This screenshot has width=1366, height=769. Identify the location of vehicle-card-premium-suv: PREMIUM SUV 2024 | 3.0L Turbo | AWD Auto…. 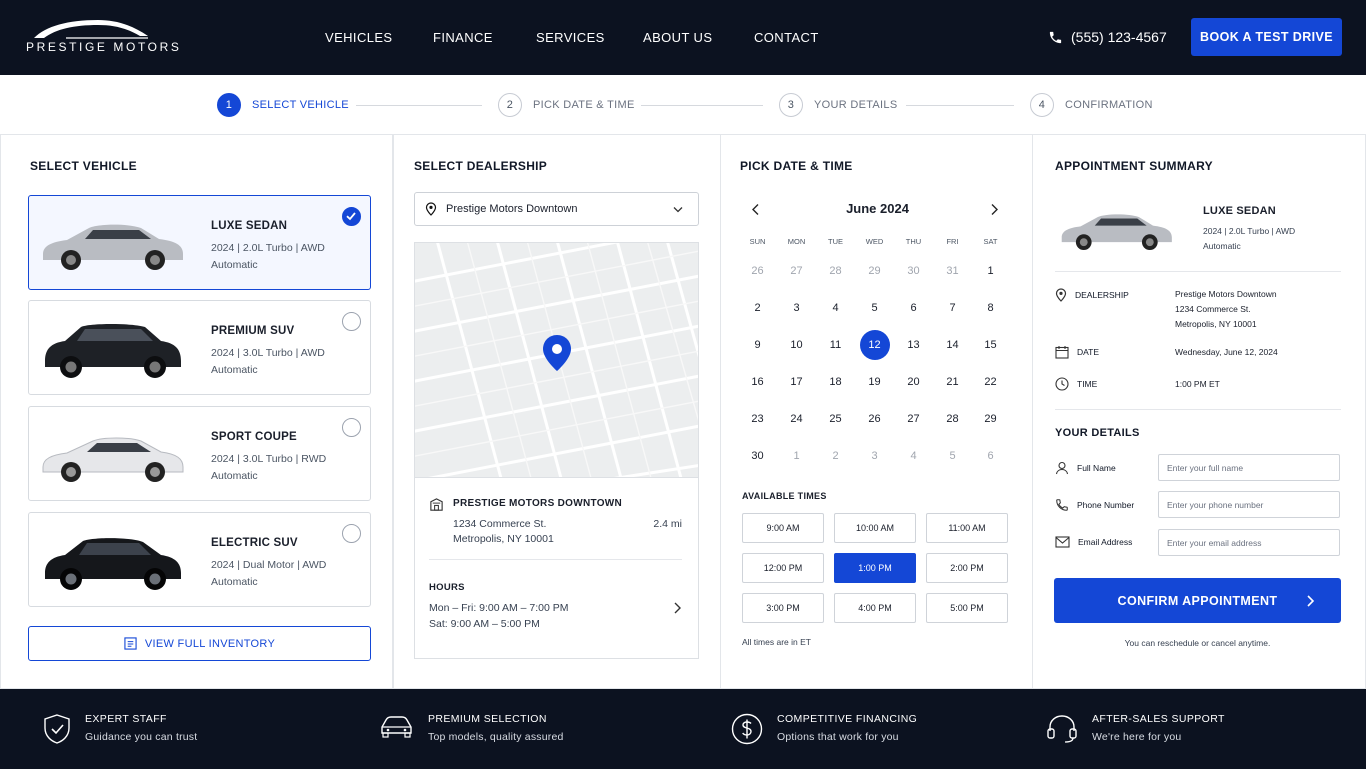
(199, 347).